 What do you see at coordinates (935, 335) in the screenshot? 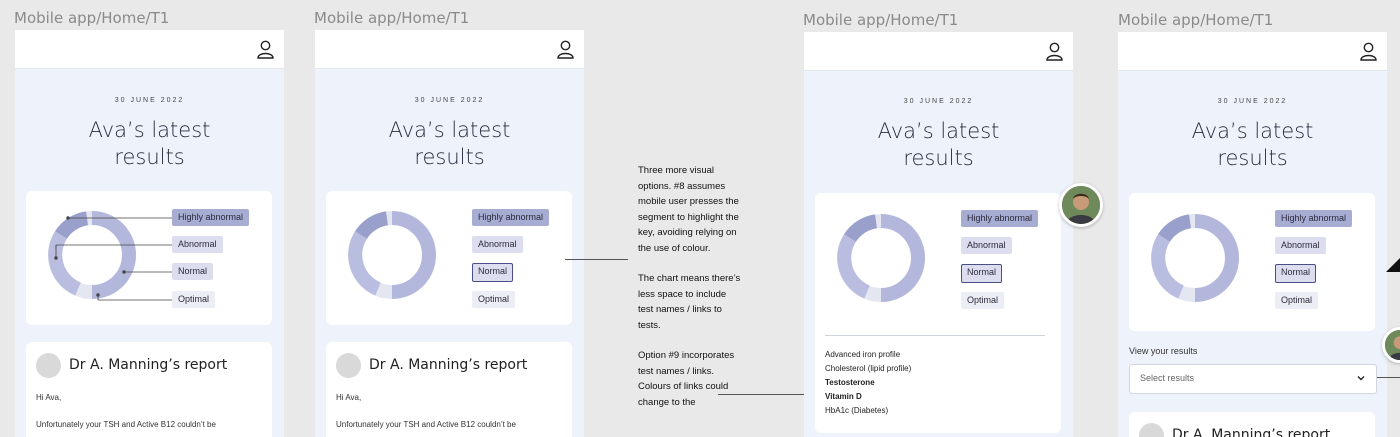
I see `divider` at bounding box center [935, 335].